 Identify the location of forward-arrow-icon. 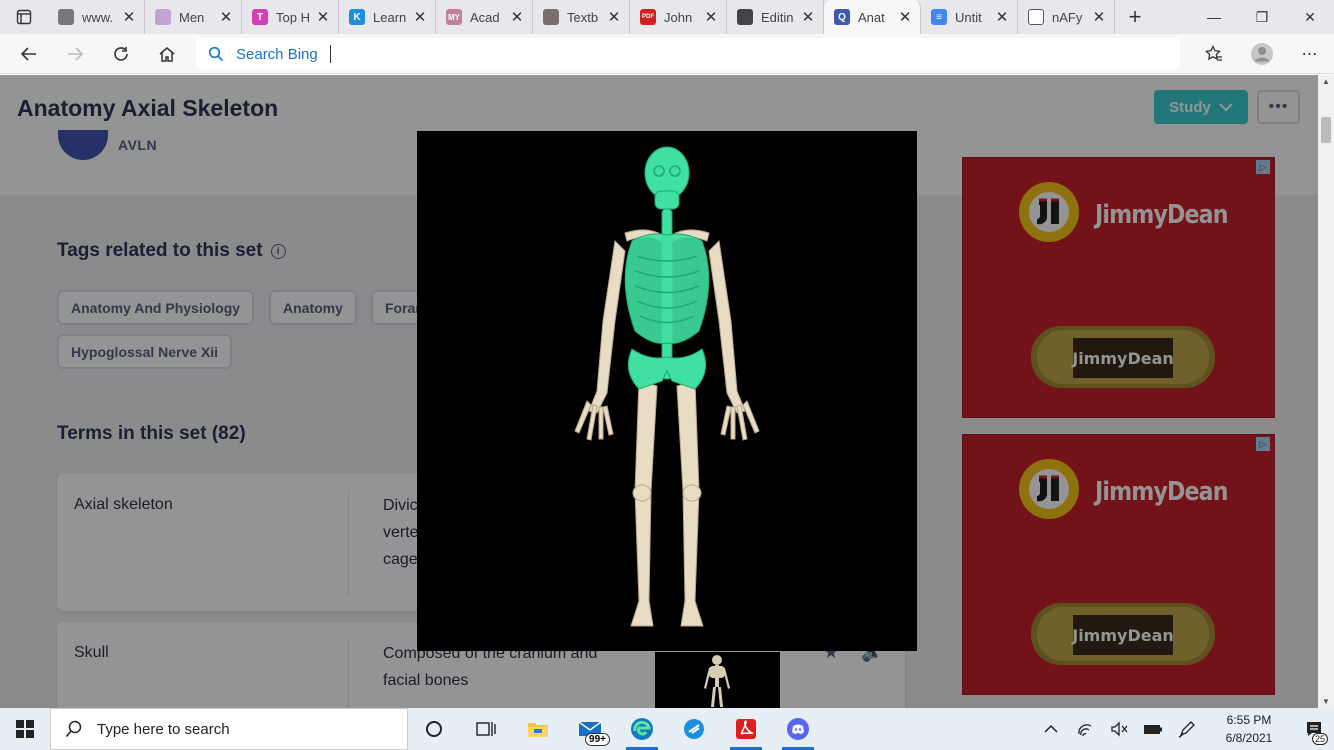
(76, 53).